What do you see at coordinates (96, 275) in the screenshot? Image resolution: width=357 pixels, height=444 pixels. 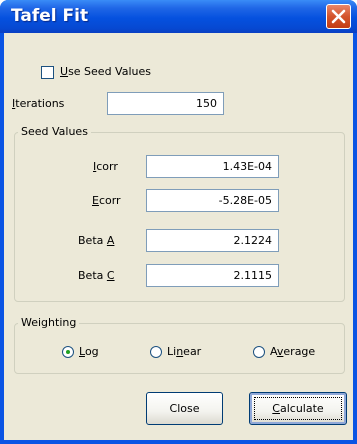 I see `beta-c-label: Beta C` at bounding box center [96, 275].